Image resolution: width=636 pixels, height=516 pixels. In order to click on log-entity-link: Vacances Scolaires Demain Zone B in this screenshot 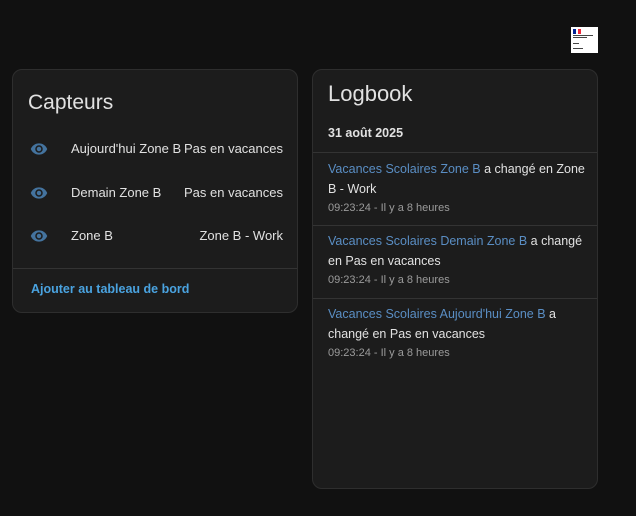, I will do `click(427, 241)`.